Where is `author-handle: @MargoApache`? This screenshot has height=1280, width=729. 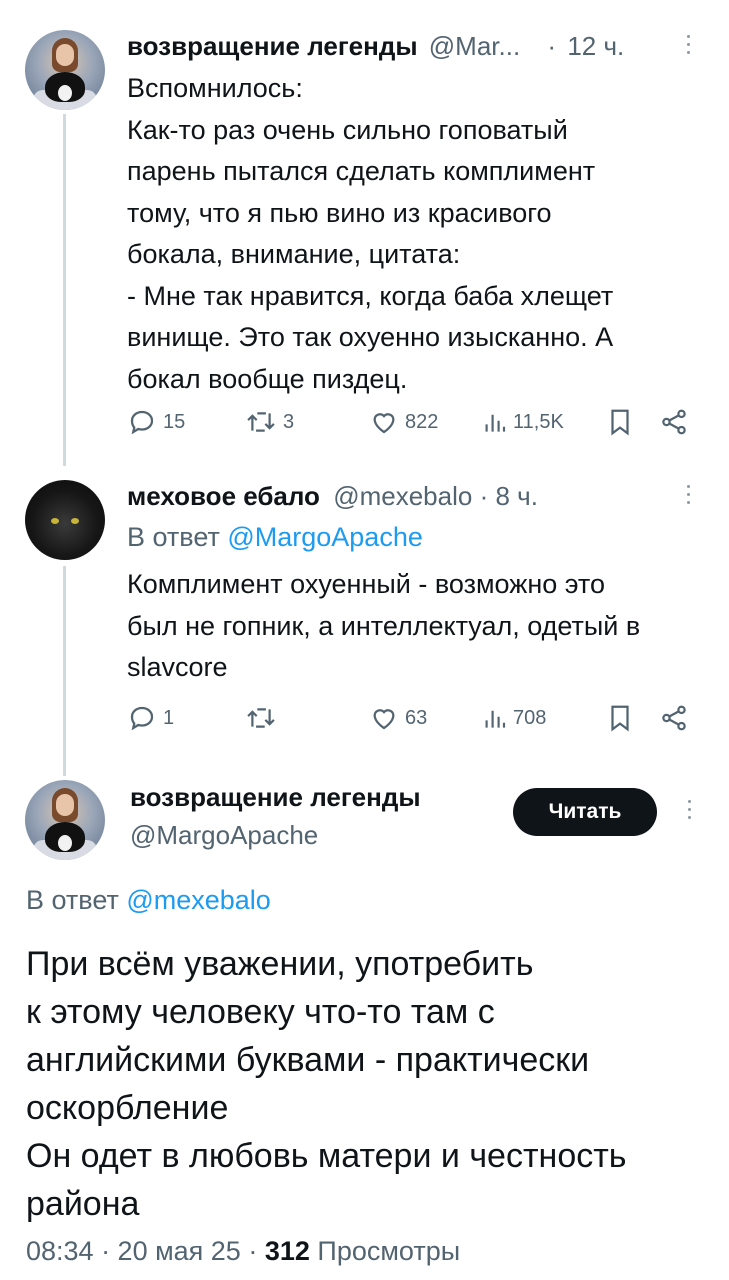 author-handle: @MargoApache is located at coordinates (224, 835).